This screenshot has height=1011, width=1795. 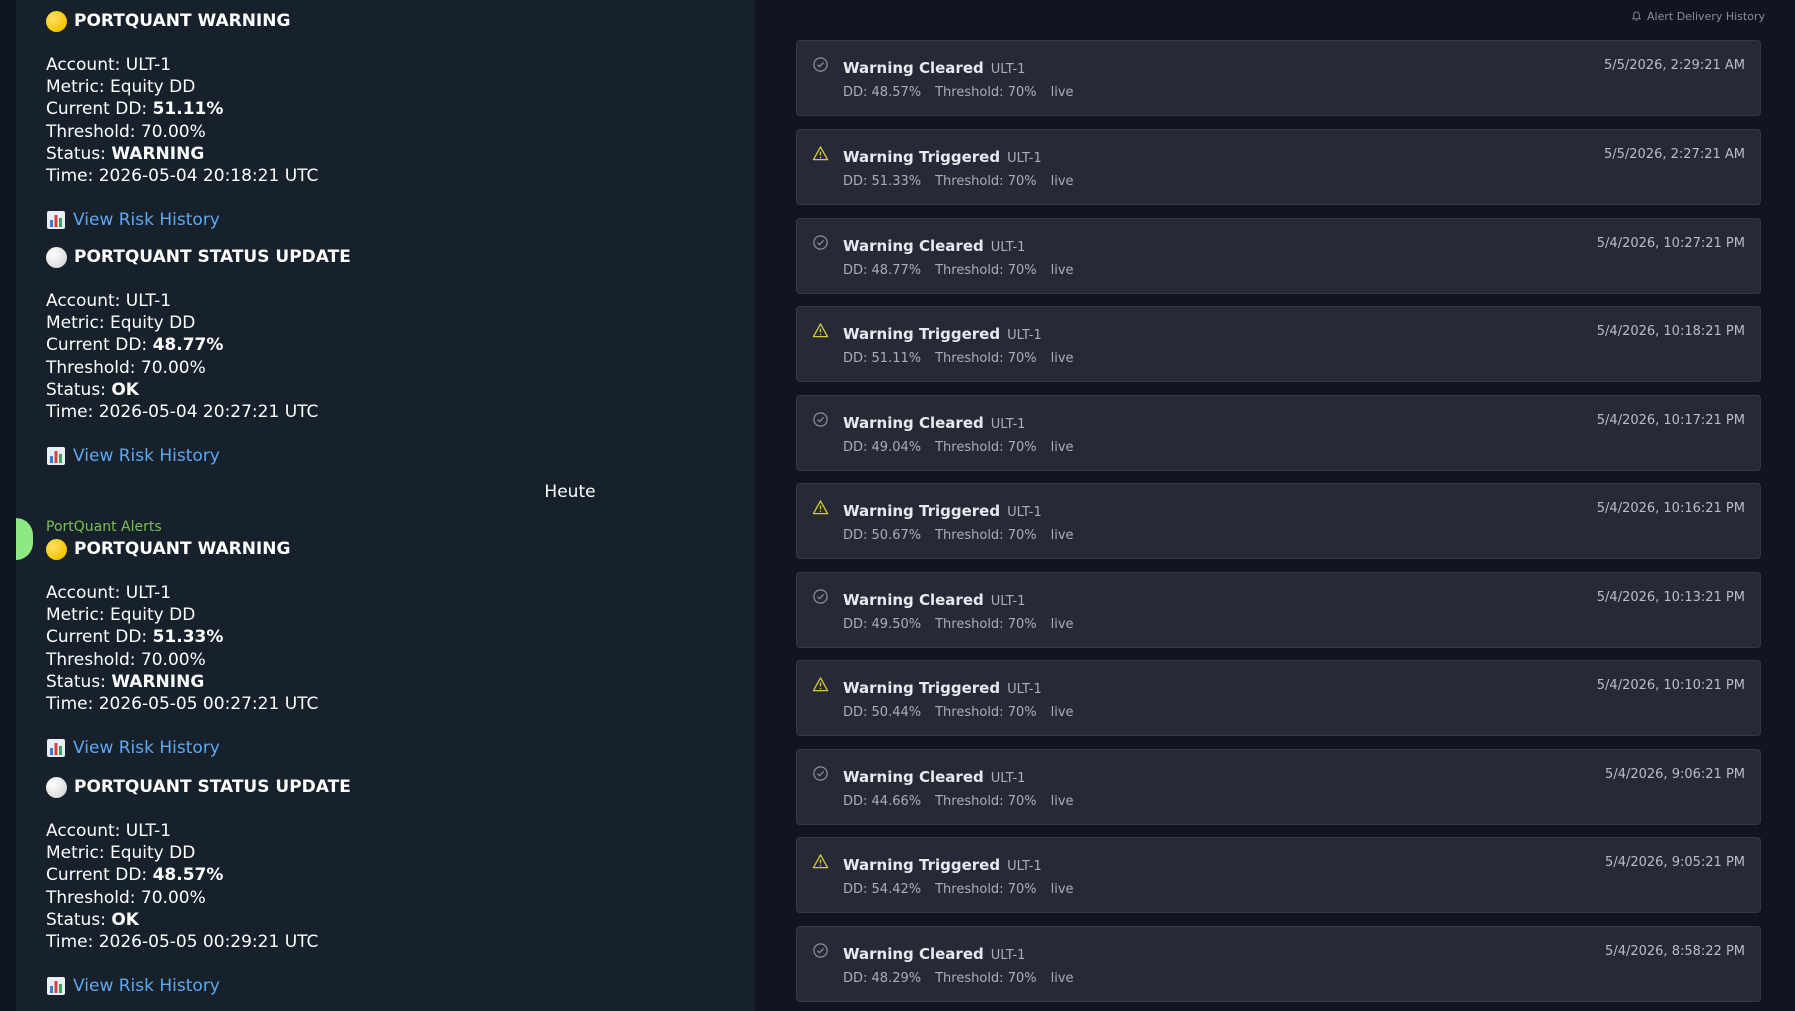 What do you see at coordinates (8, 505) in the screenshot?
I see `chat-edge` at bounding box center [8, 505].